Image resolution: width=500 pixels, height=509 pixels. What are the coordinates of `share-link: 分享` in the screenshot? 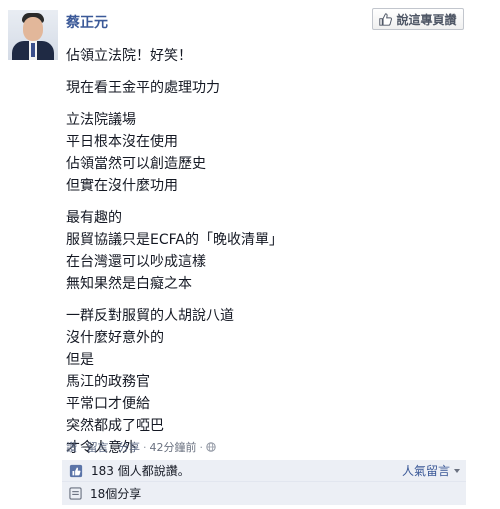 It's located at (129, 447).